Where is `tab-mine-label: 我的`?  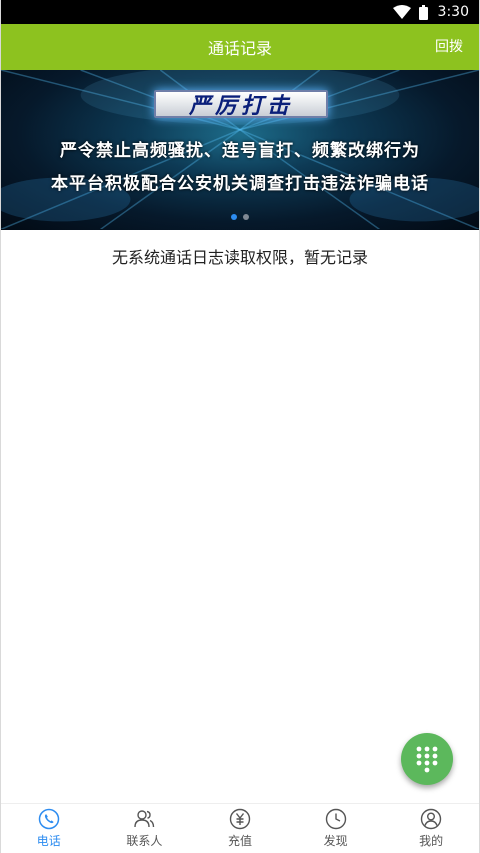 tab-mine-label: 我的 is located at coordinates (431, 841).